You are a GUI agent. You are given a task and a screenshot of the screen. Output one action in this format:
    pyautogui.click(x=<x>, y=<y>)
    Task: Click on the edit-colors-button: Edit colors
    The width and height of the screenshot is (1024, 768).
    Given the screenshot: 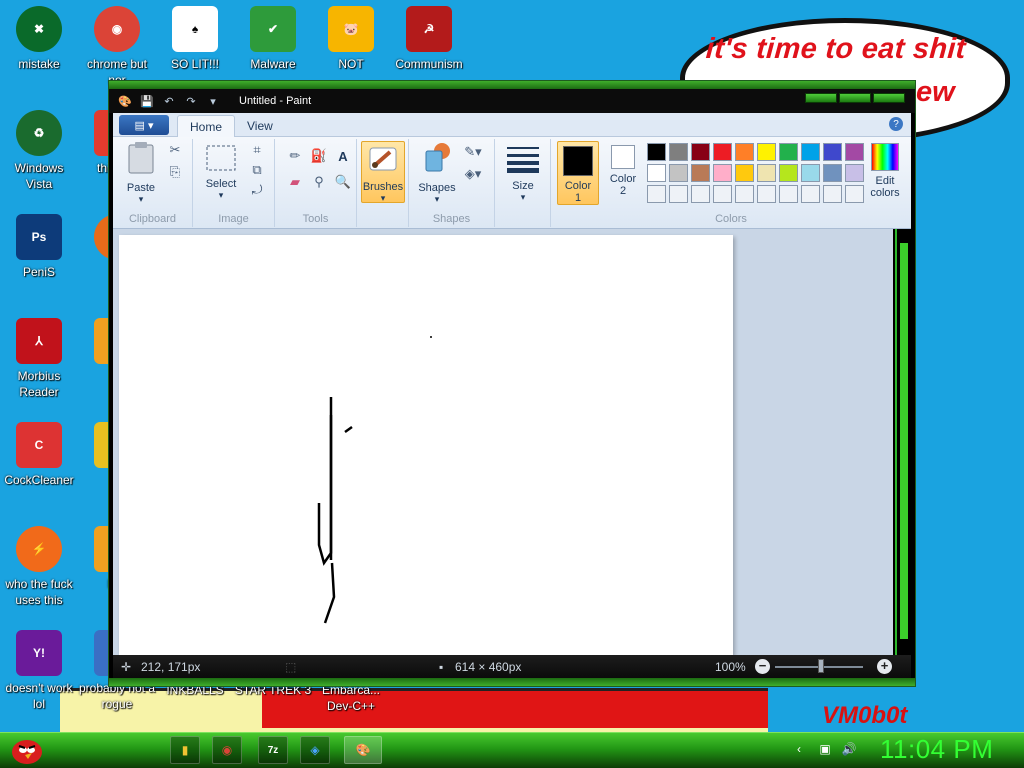 What is the action you would take?
    pyautogui.click(x=885, y=171)
    